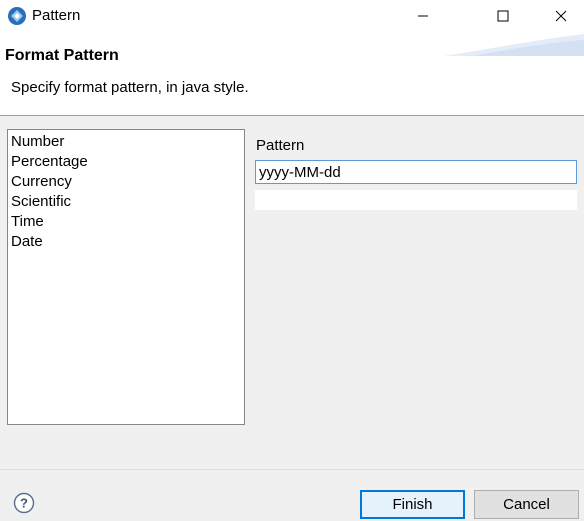 This screenshot has width=584, height=521. What do you see at coordinates (127, 202) in the screenshot?
I see `list-item-scientific: Scientific` at bounding box center [127, 202].